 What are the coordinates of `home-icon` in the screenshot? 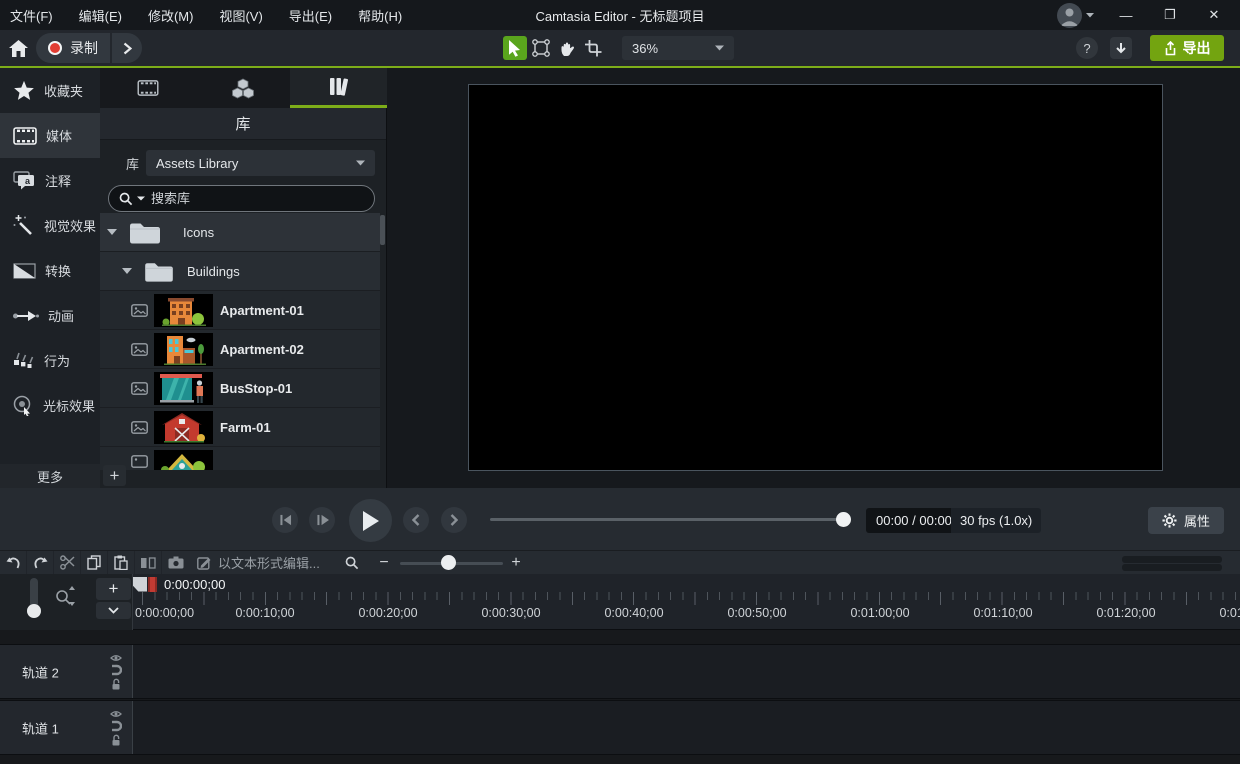 It's located at (18, 48).